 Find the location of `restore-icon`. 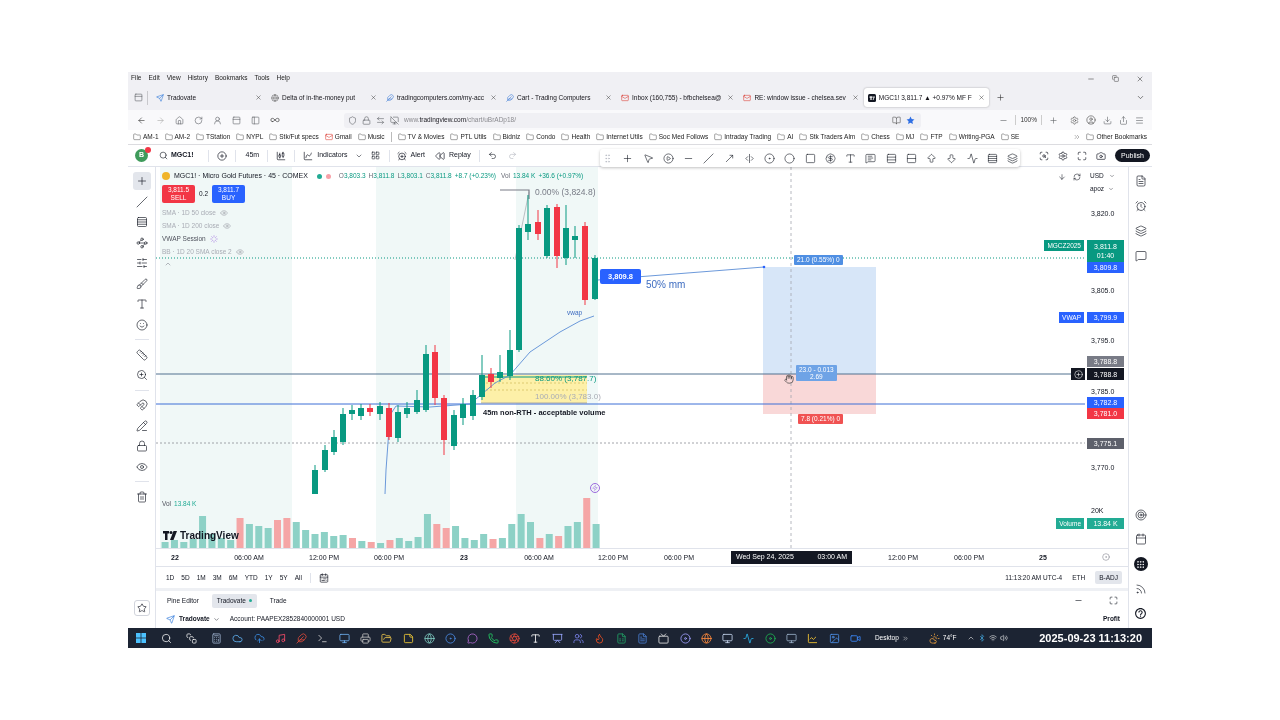

restore-icon is located at coordinates (1115, 78).